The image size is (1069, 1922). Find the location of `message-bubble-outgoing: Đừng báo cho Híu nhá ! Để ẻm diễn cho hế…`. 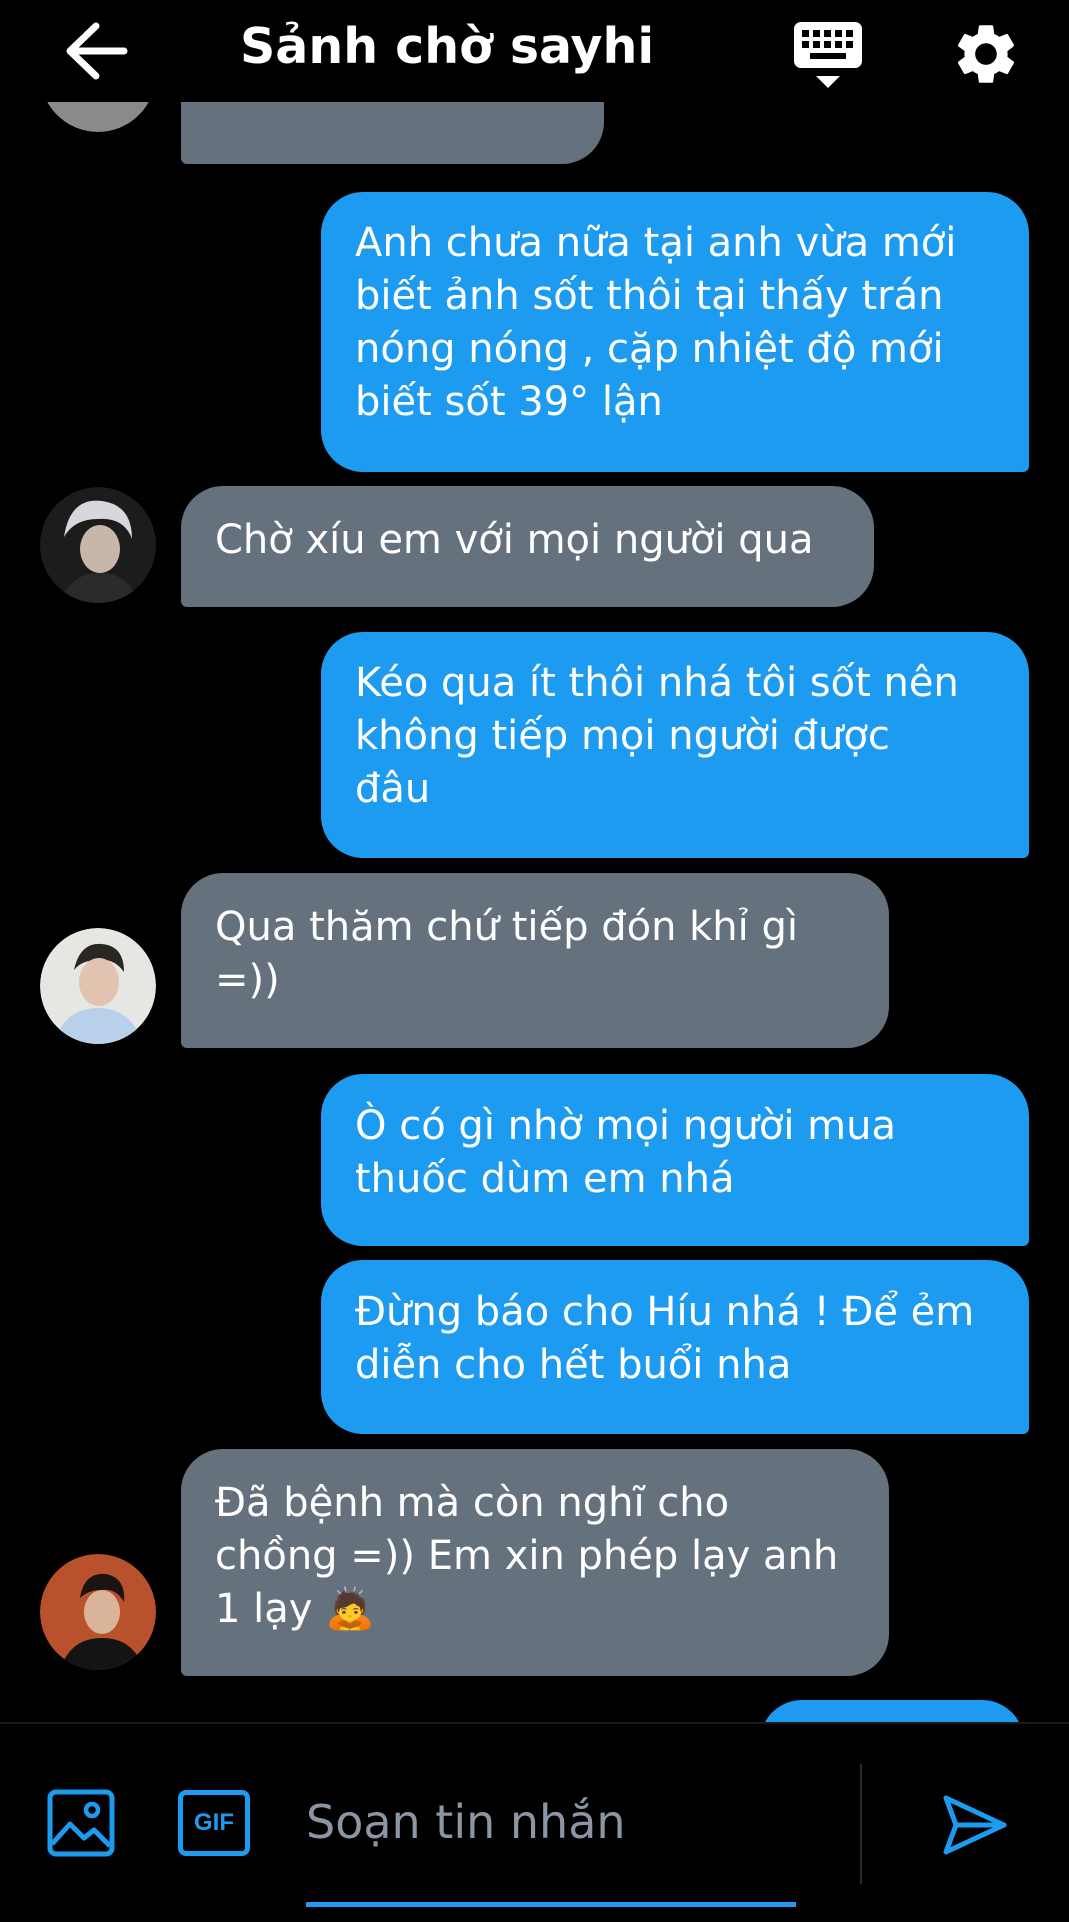

message-bubble-outgoing: Đừng báo cho Híu nhá ! Để ẻm diễn cho hế… is located at coordinates (675, 1347).